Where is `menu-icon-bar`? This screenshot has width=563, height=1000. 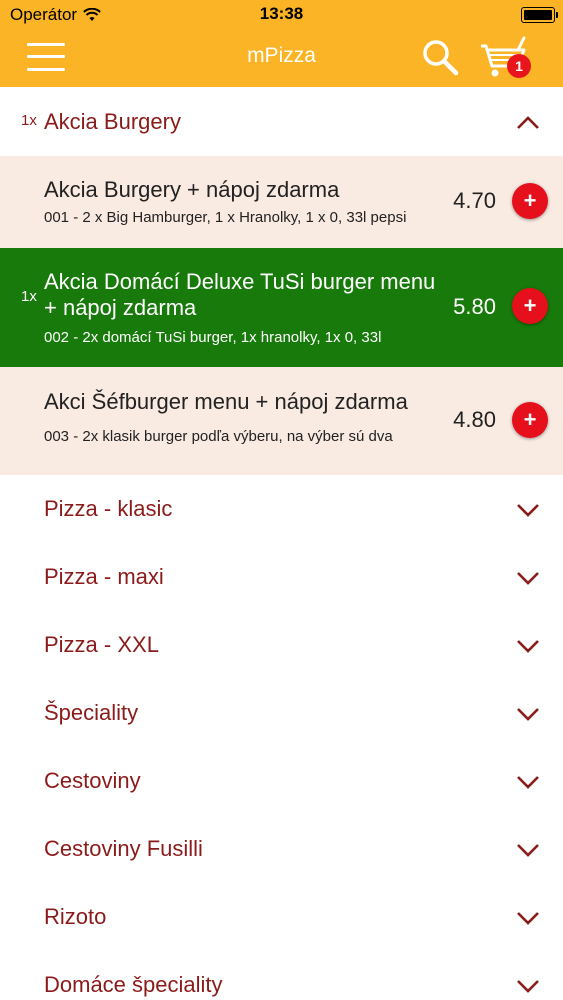 menu-icon-bar is located at coordinates (46, 69).